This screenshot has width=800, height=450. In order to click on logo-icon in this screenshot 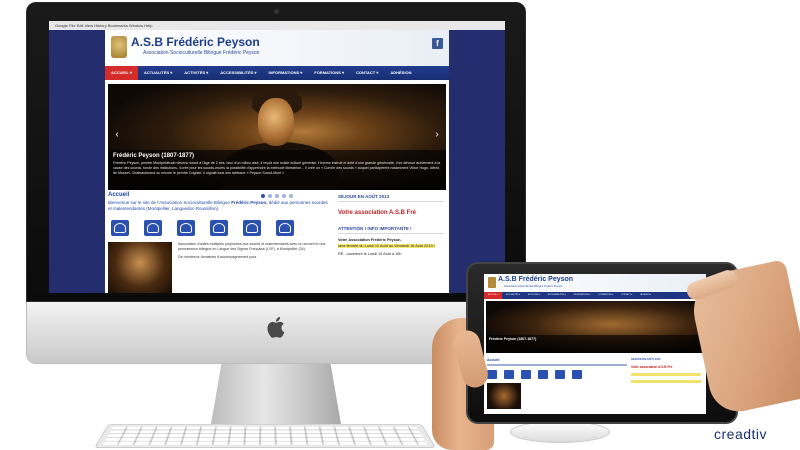, I will do `click(119, 47)`.